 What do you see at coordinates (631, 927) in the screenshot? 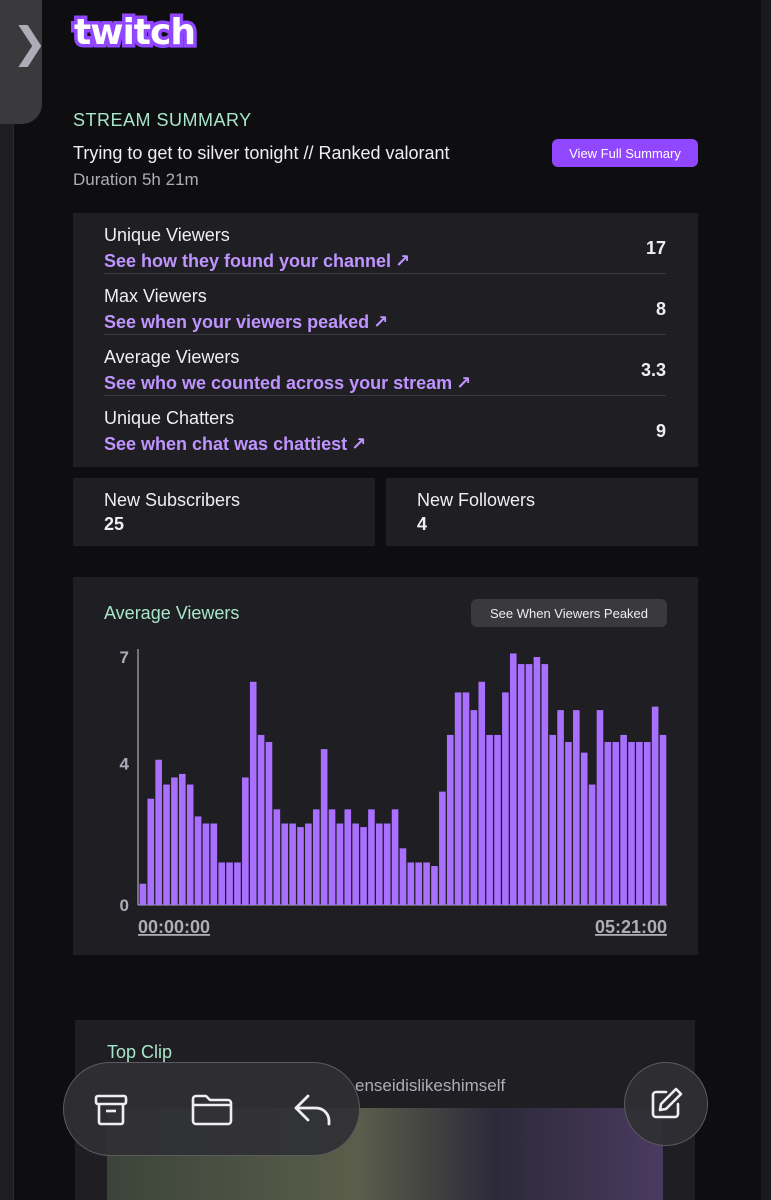
I see `x-tick-label: 05:21:00` at bounding box center [631, 927].